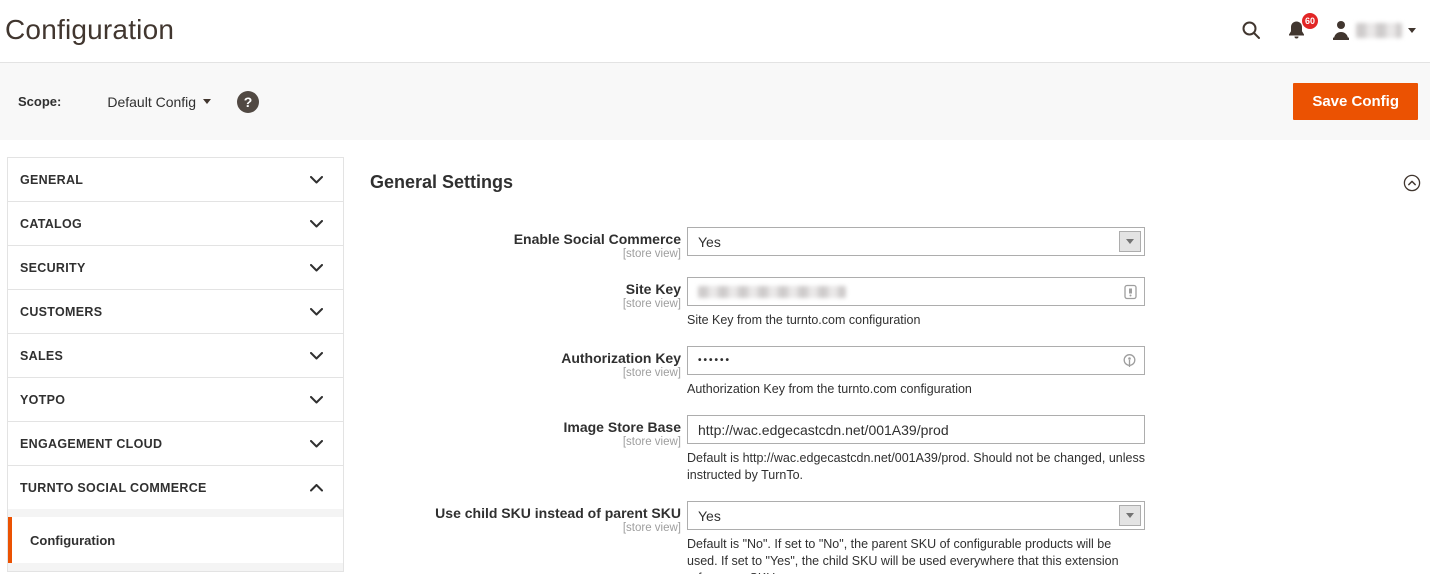 This screenshot has height=574, width=1430. I want to click on page-actions-bar: Scope: Default Config ? Save Config, so click(715, 101).